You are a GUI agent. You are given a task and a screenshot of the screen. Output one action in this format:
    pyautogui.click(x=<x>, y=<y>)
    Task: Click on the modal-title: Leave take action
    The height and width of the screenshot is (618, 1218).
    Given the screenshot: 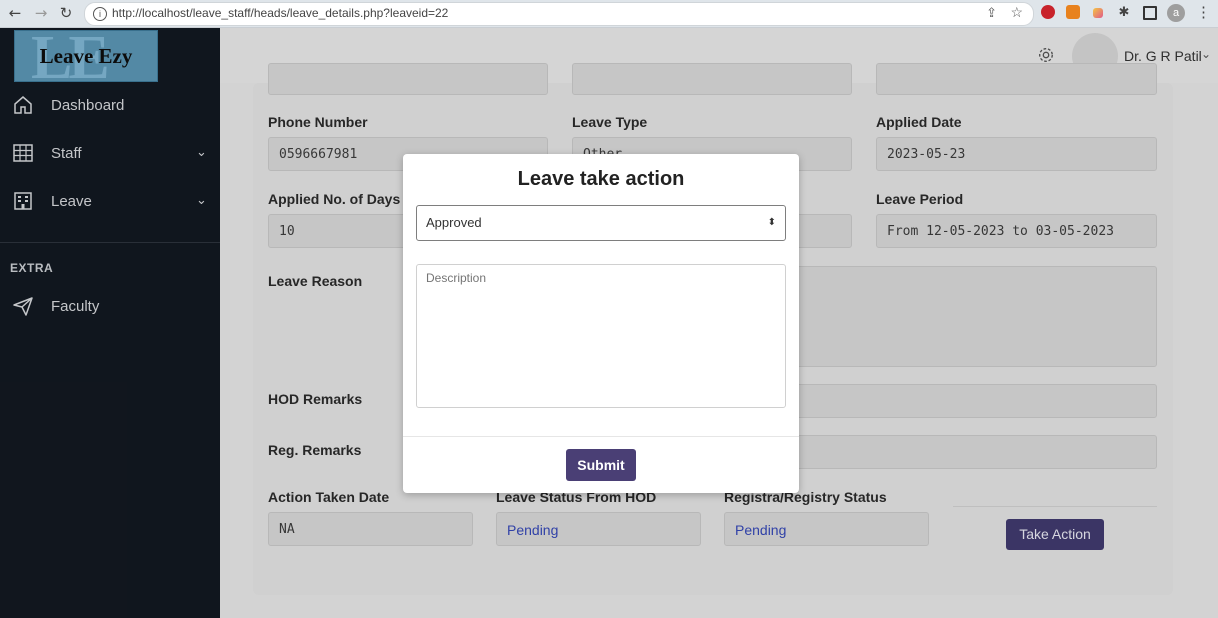 What is the action you would take?
    pyautogui.click(x=601, y=179)
    